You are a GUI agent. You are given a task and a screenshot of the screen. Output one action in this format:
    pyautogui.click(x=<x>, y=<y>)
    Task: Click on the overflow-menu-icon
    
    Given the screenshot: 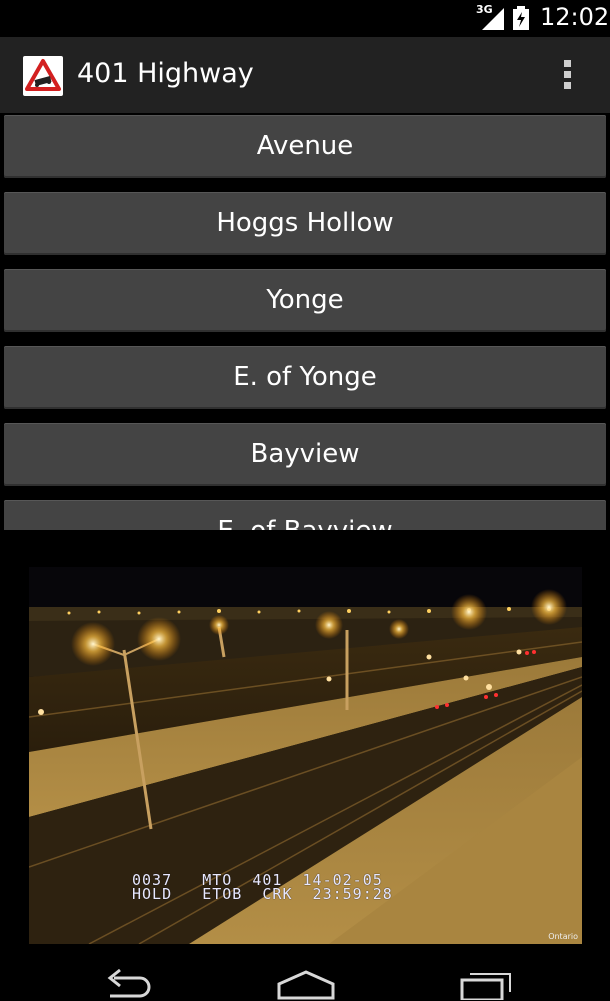 What is the action you would take?
    pyautogui.click(x=568, y=75)
    